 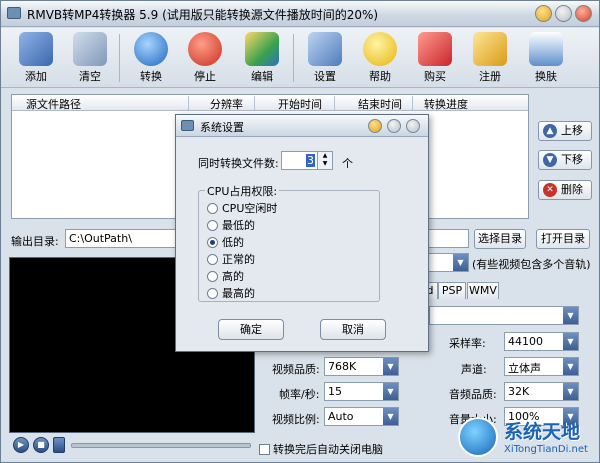 What do you see at coordinates (361, 391) in the screenshot?
I see `framerate-select: 15 ▼` at bounding box center [361, 391].